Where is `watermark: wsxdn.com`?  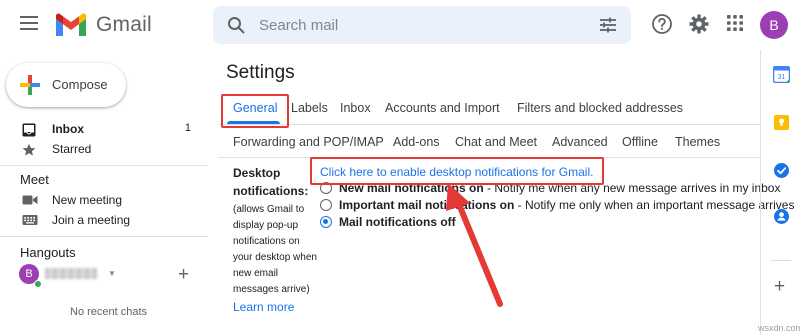
watermark: wsxdn.com is located at coordinates (779, 328).